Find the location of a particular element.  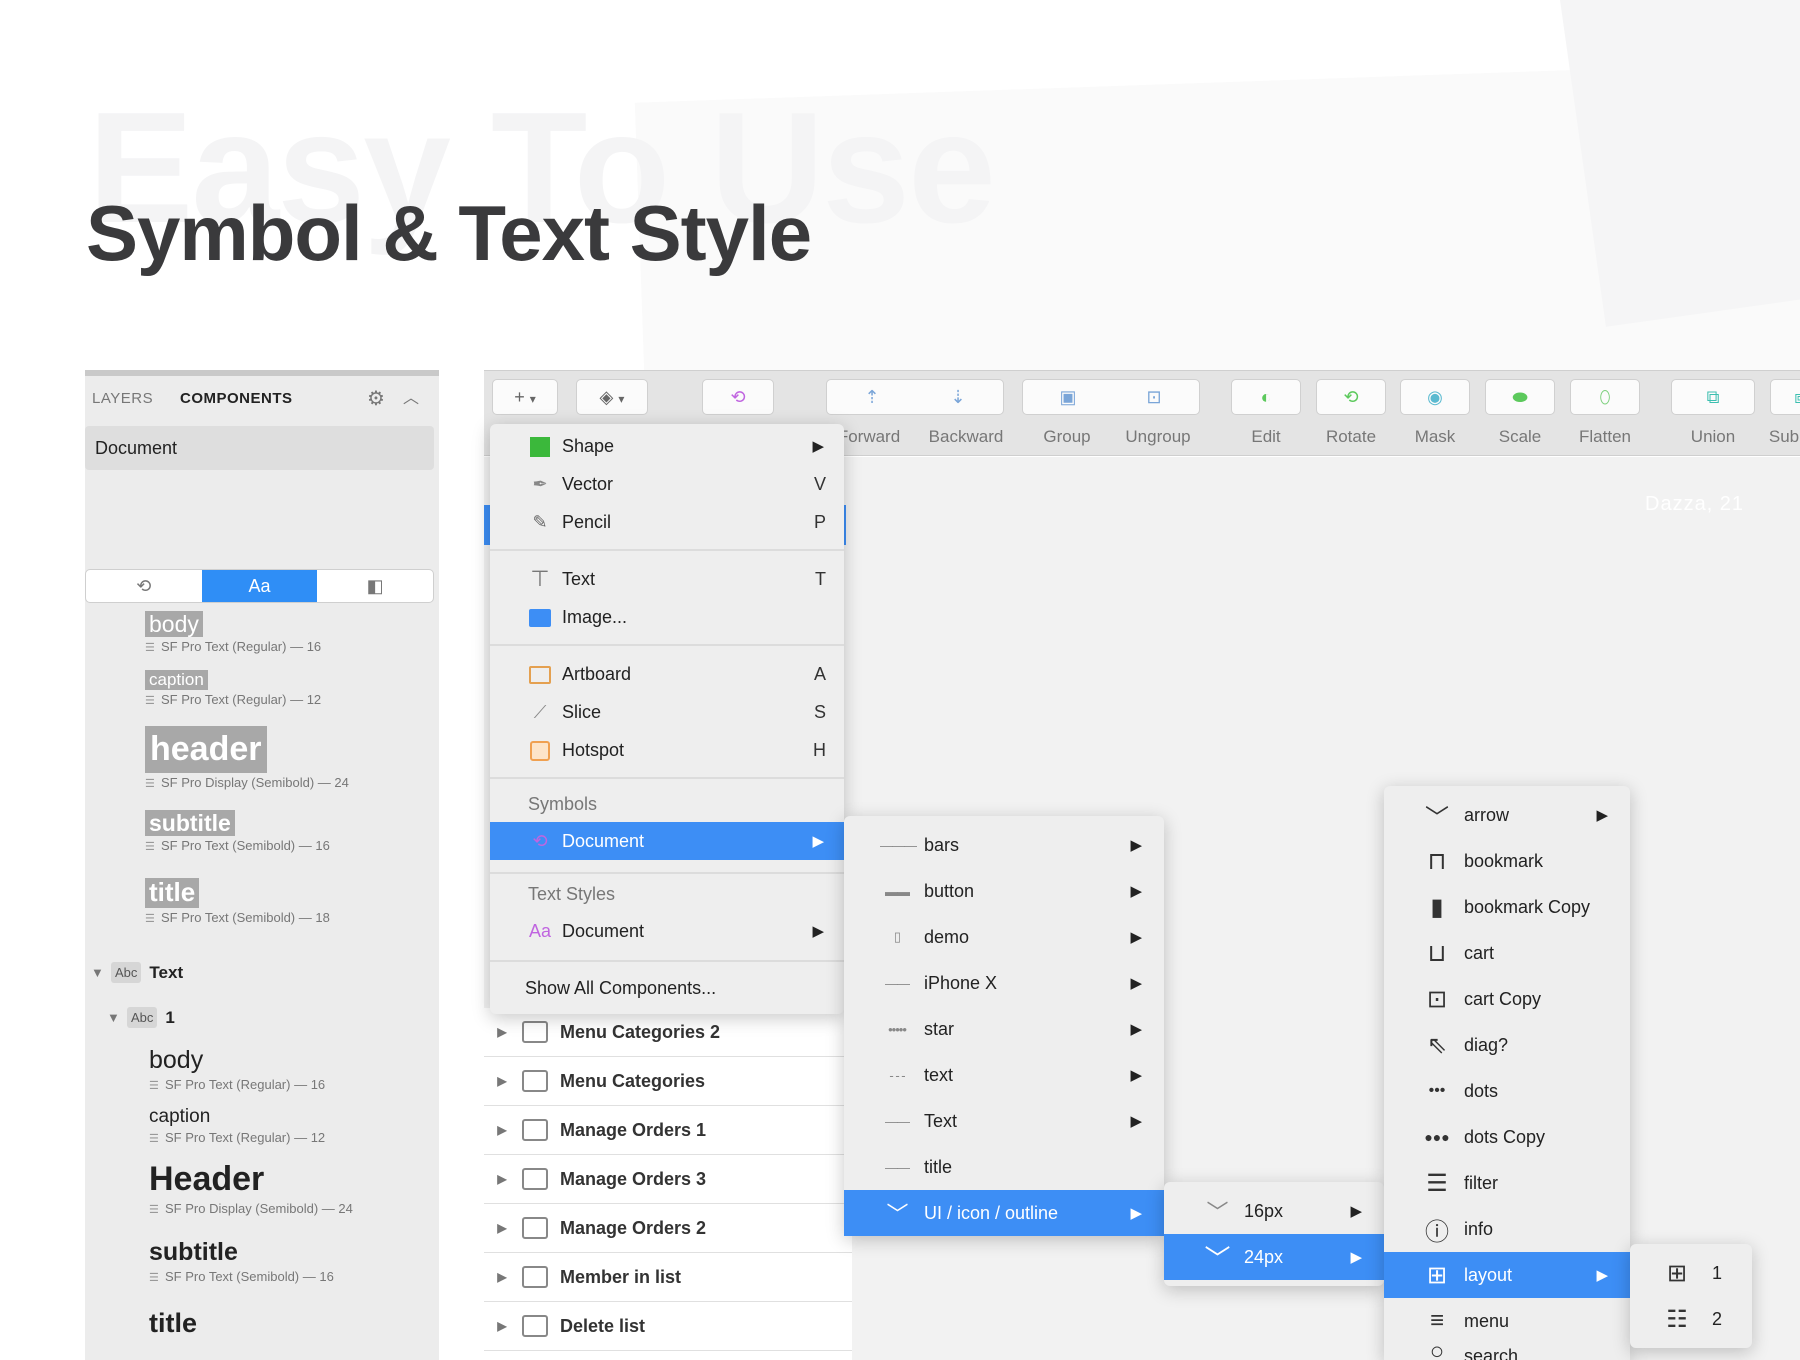

text-style-header-plain: Header ☰ SF Pro Display (Semibold) — 24 is located at coordinates (251, 1188).